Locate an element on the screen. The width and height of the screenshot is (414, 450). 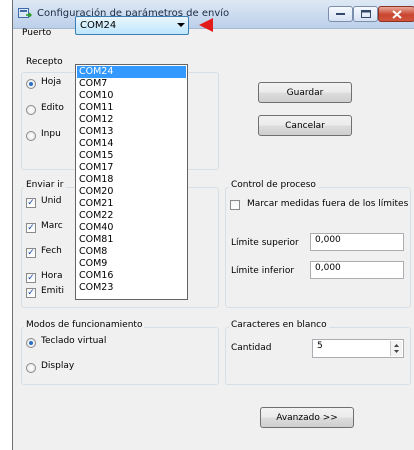
send-option-3: Fech is located at coordinates (51, 251).